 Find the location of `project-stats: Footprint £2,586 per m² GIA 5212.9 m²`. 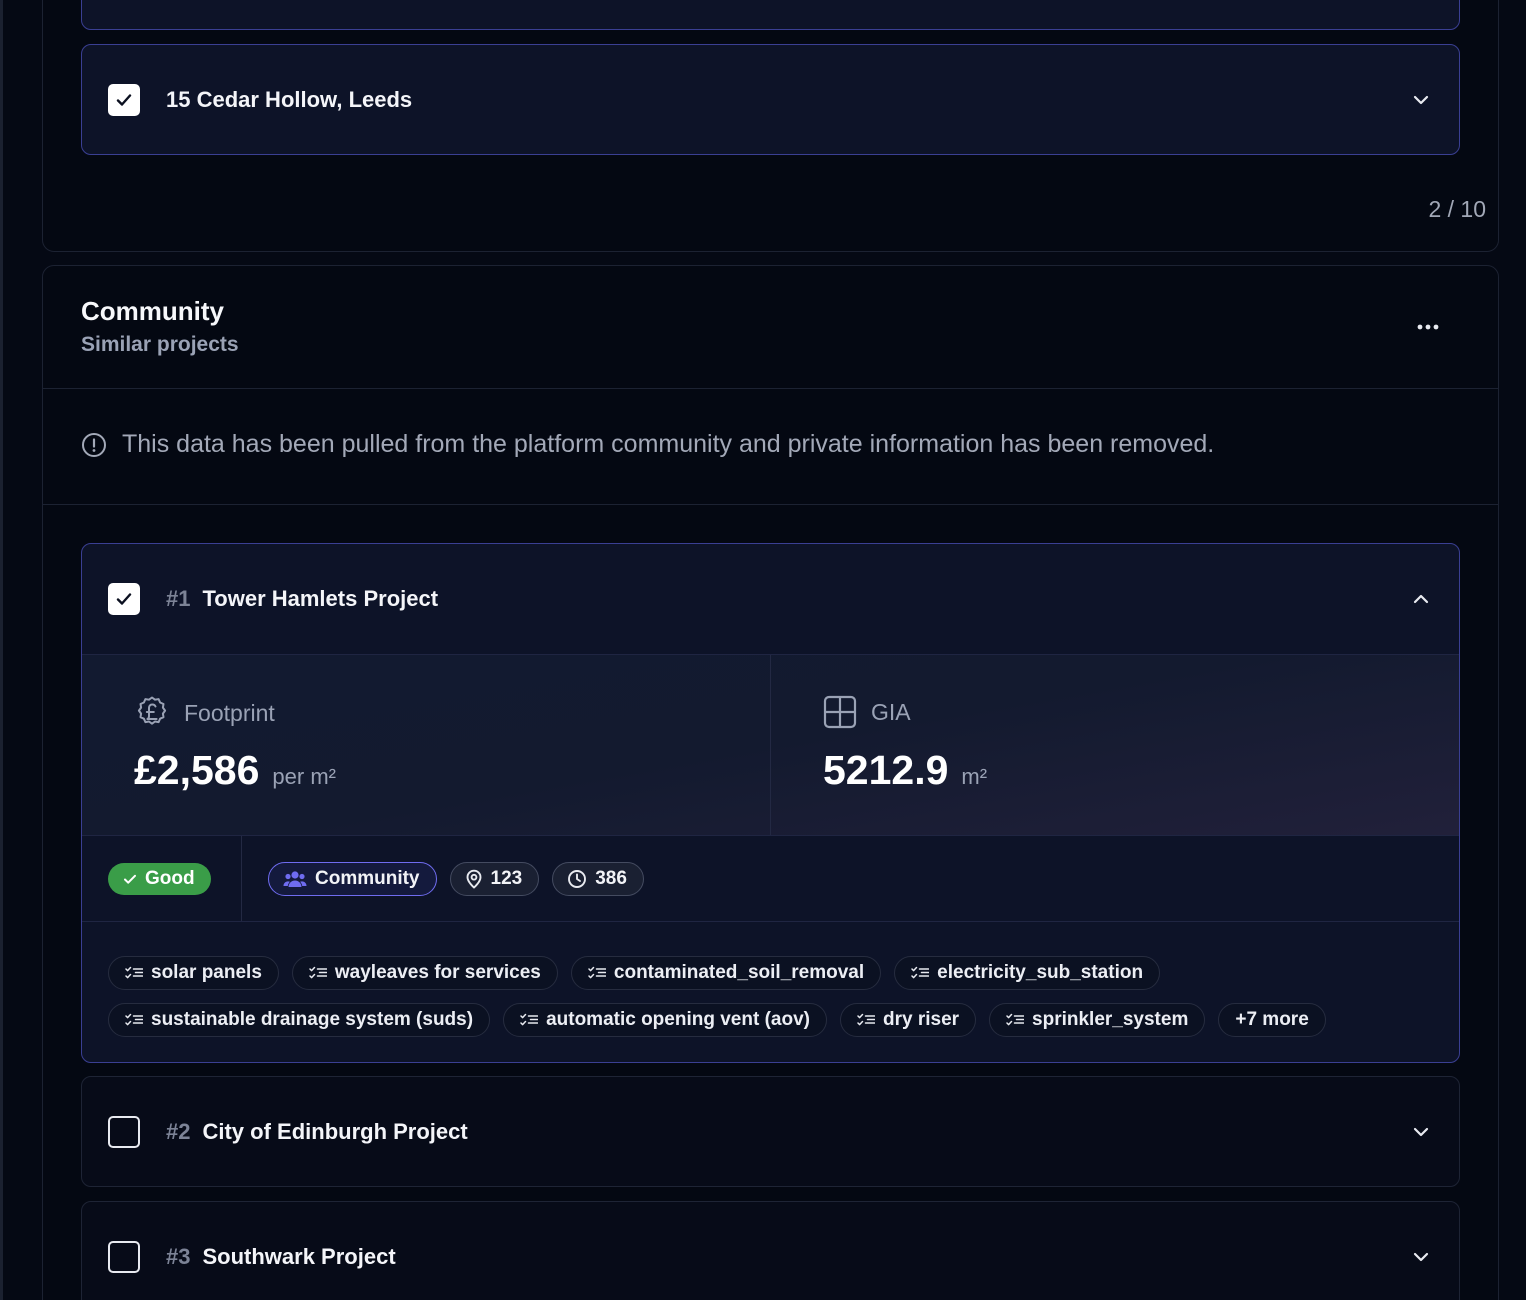

project-stats: Footprint £2,586 per m² GIA 5212.9 m² is located at coordinates (770, 745).